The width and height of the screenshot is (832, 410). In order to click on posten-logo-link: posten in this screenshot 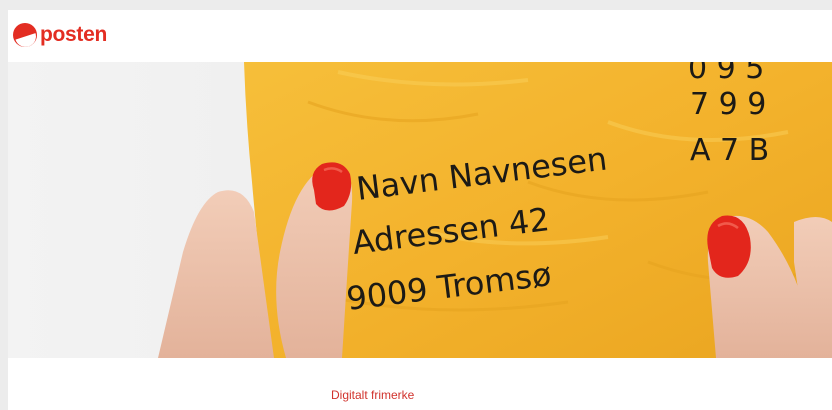, I will do `click(59, 35)`.